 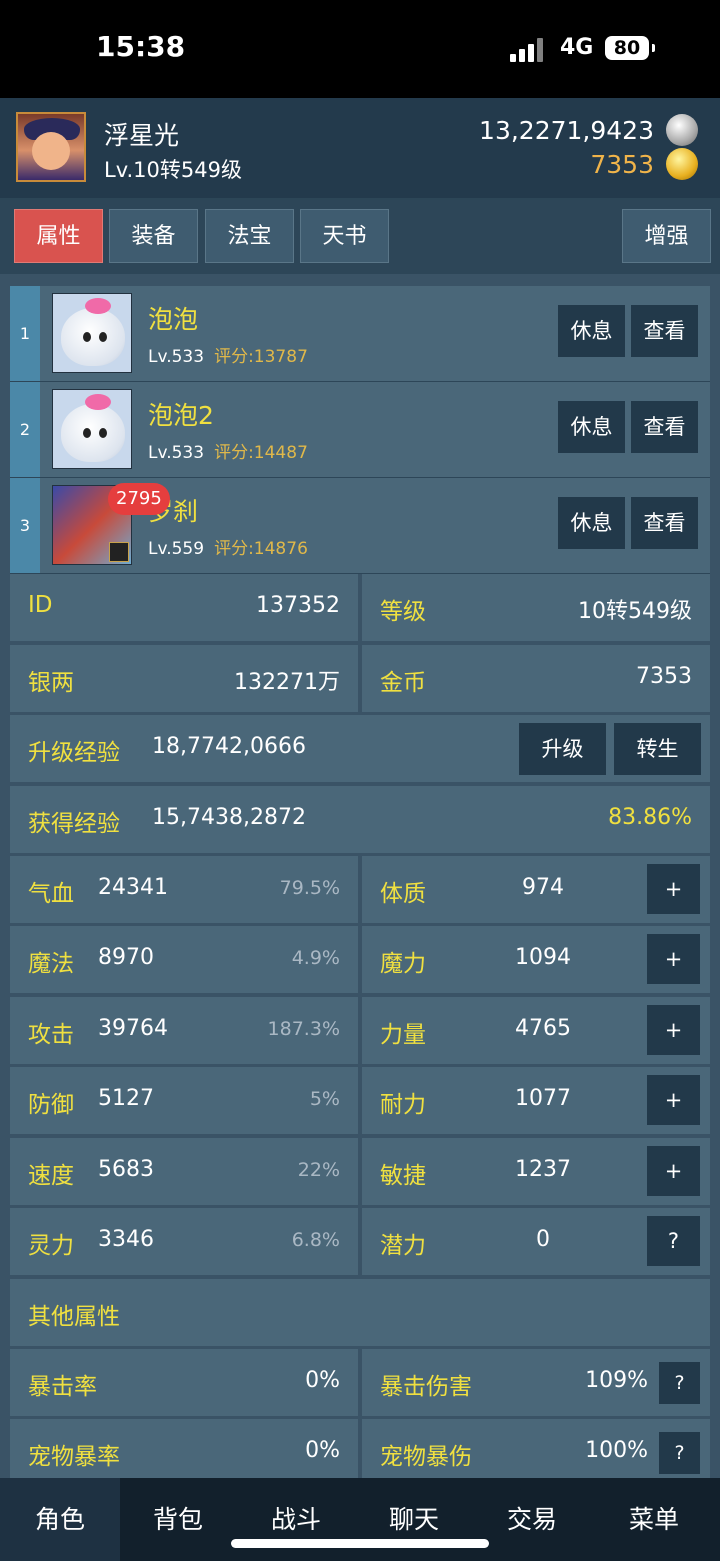 I want to click on gained-exp-label: 获得经验, so click(x=74, y=824).